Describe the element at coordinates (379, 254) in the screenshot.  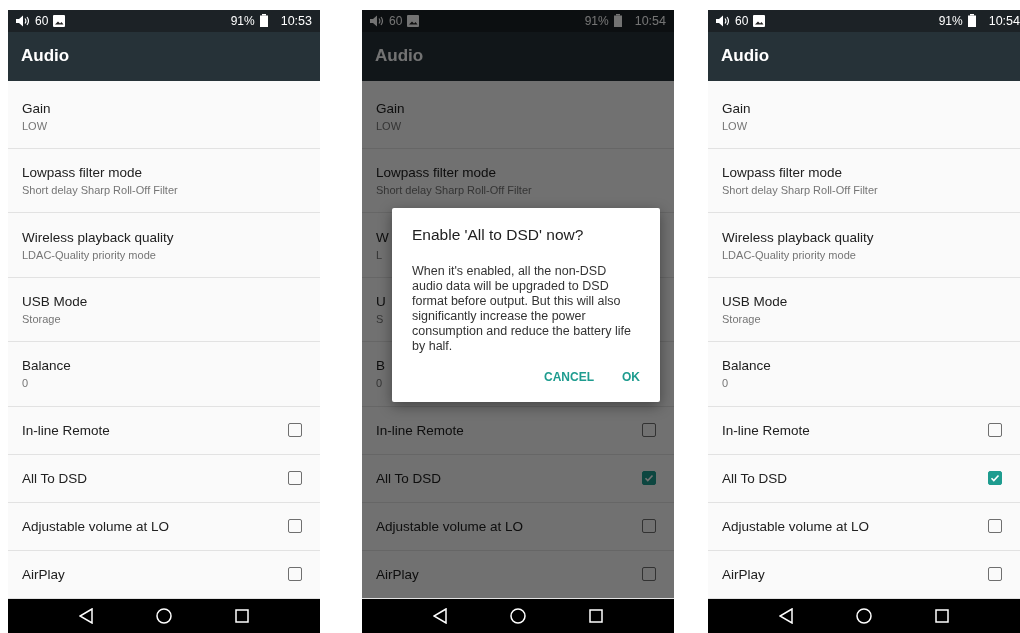
I see `setting-value: L` at that location.